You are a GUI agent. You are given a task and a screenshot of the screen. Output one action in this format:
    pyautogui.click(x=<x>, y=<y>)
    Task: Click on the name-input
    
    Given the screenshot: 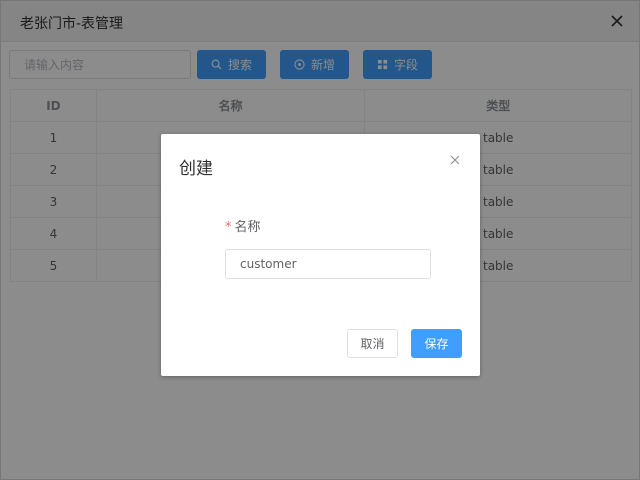 What is the action you would take?
    pyautogui.click(x=328, y=264)
    